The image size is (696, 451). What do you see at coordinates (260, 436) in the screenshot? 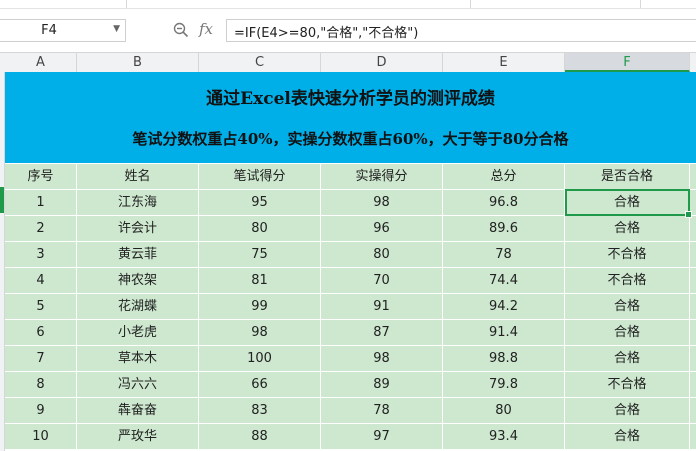
I see `cell-written-score: 88` at bounding box center [260, 436].